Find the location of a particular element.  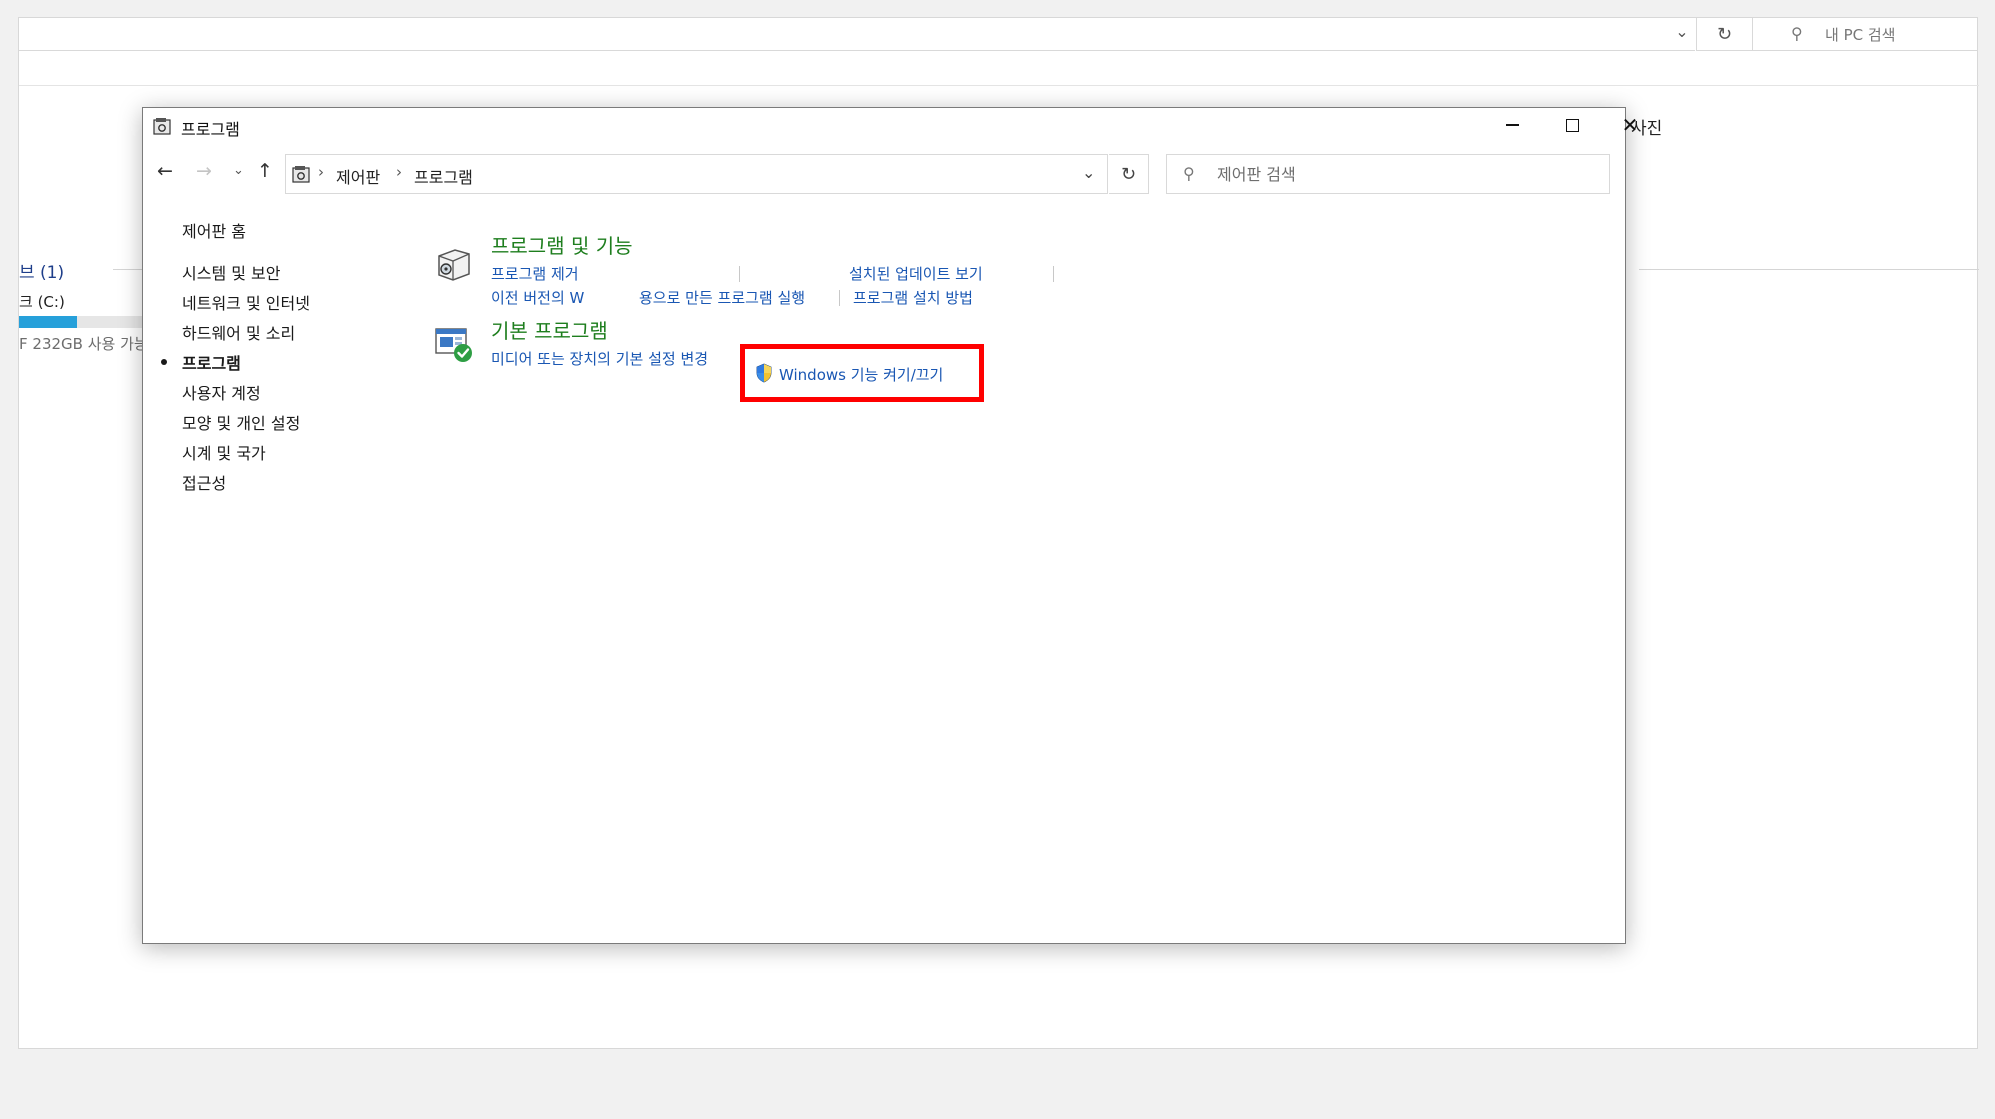

programs-features-title: 프로그램 및 기능 is located at coordinates (562, 244).